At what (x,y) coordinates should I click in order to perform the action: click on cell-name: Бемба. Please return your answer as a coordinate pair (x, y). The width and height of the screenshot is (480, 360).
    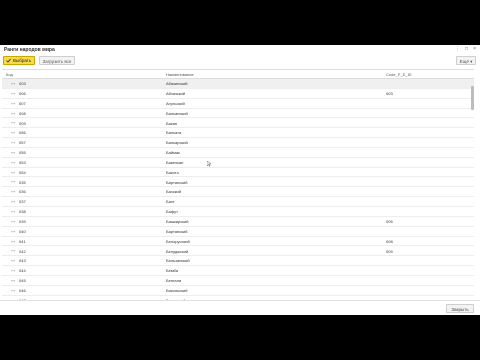
    Looking at the image, I should click on (172, 271).